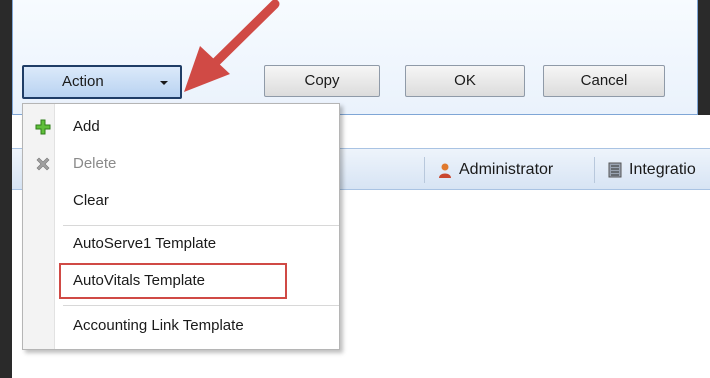 The image size is (710, 378). I want to click on toolbar-item-administrator: Administrator, so click(488, 170).